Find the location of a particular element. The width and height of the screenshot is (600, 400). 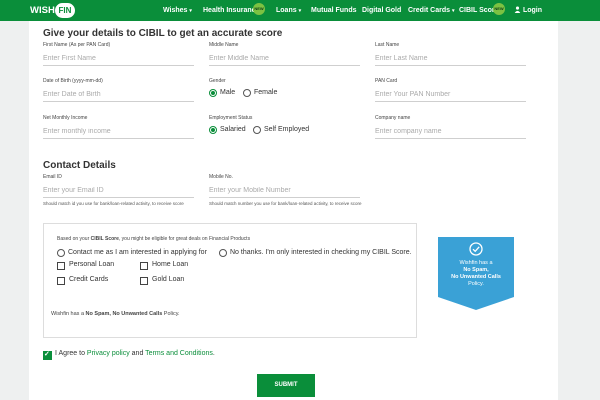

nav-mutual-funds: Mutual Funds is located at coordinates (334, 10).